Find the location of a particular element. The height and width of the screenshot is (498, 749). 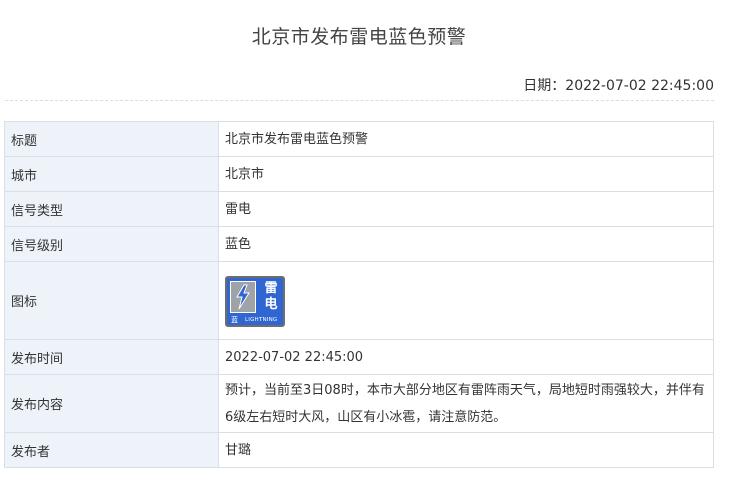

lightning-blue-warning-icon: 雷 电 蓝 LIGHTNING is located at coordinates (255, 301).